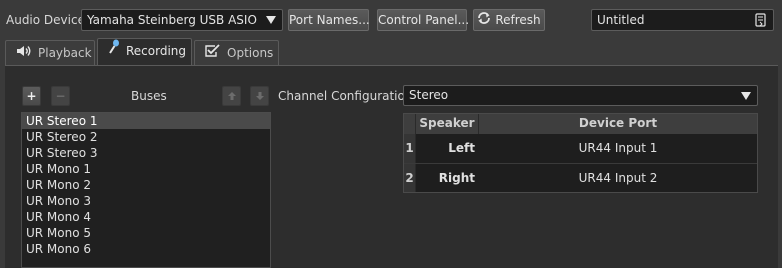  What do you see at coordinates (146, 217) in the screenshot?
I see `list-item: UR Mono 4` at bounding box center [146, 217].